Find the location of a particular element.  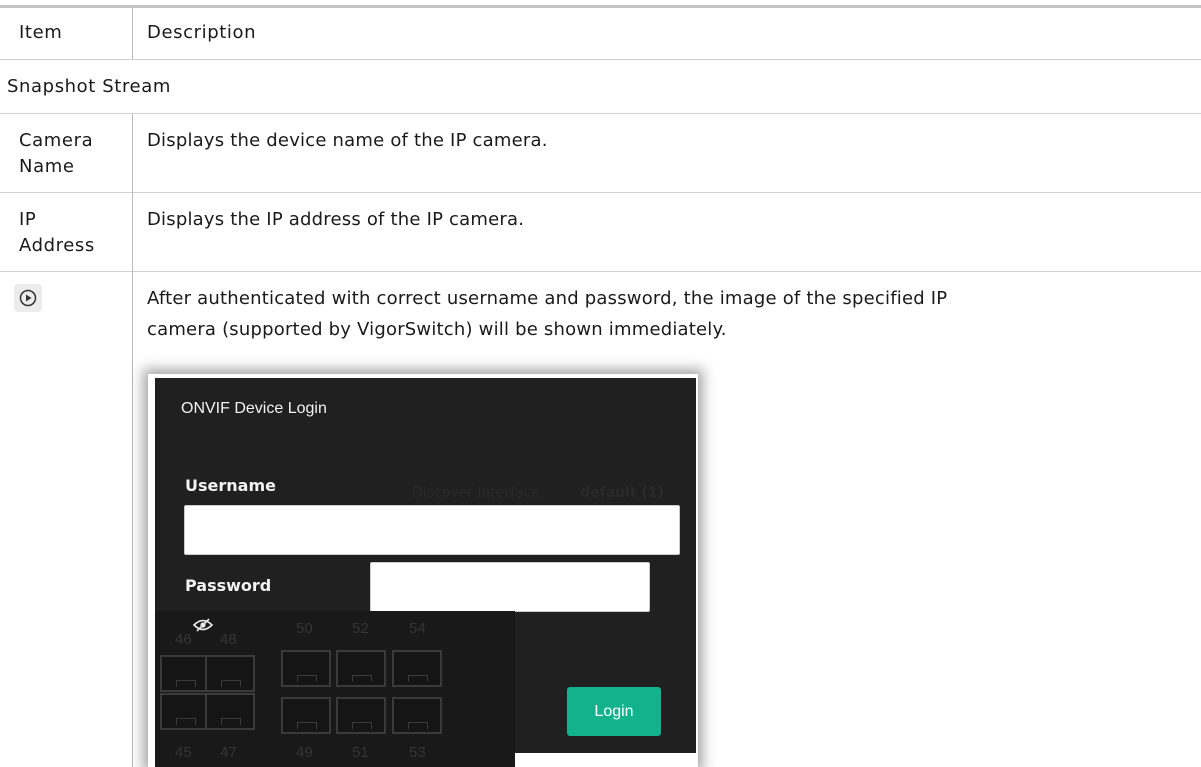

port-number: 45 is located at coordinates (183, 752).